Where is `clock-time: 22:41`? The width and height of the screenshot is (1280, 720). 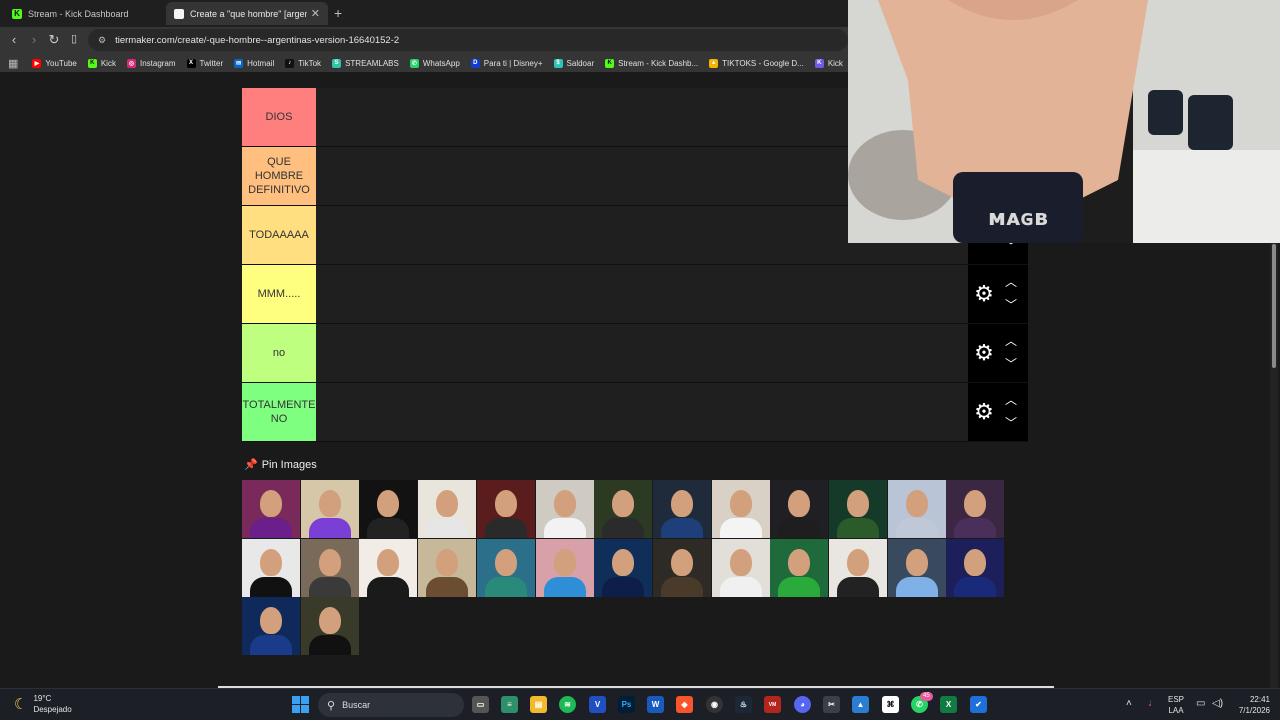
clock-time: 22:41 is located at coordinates (1259, 699).